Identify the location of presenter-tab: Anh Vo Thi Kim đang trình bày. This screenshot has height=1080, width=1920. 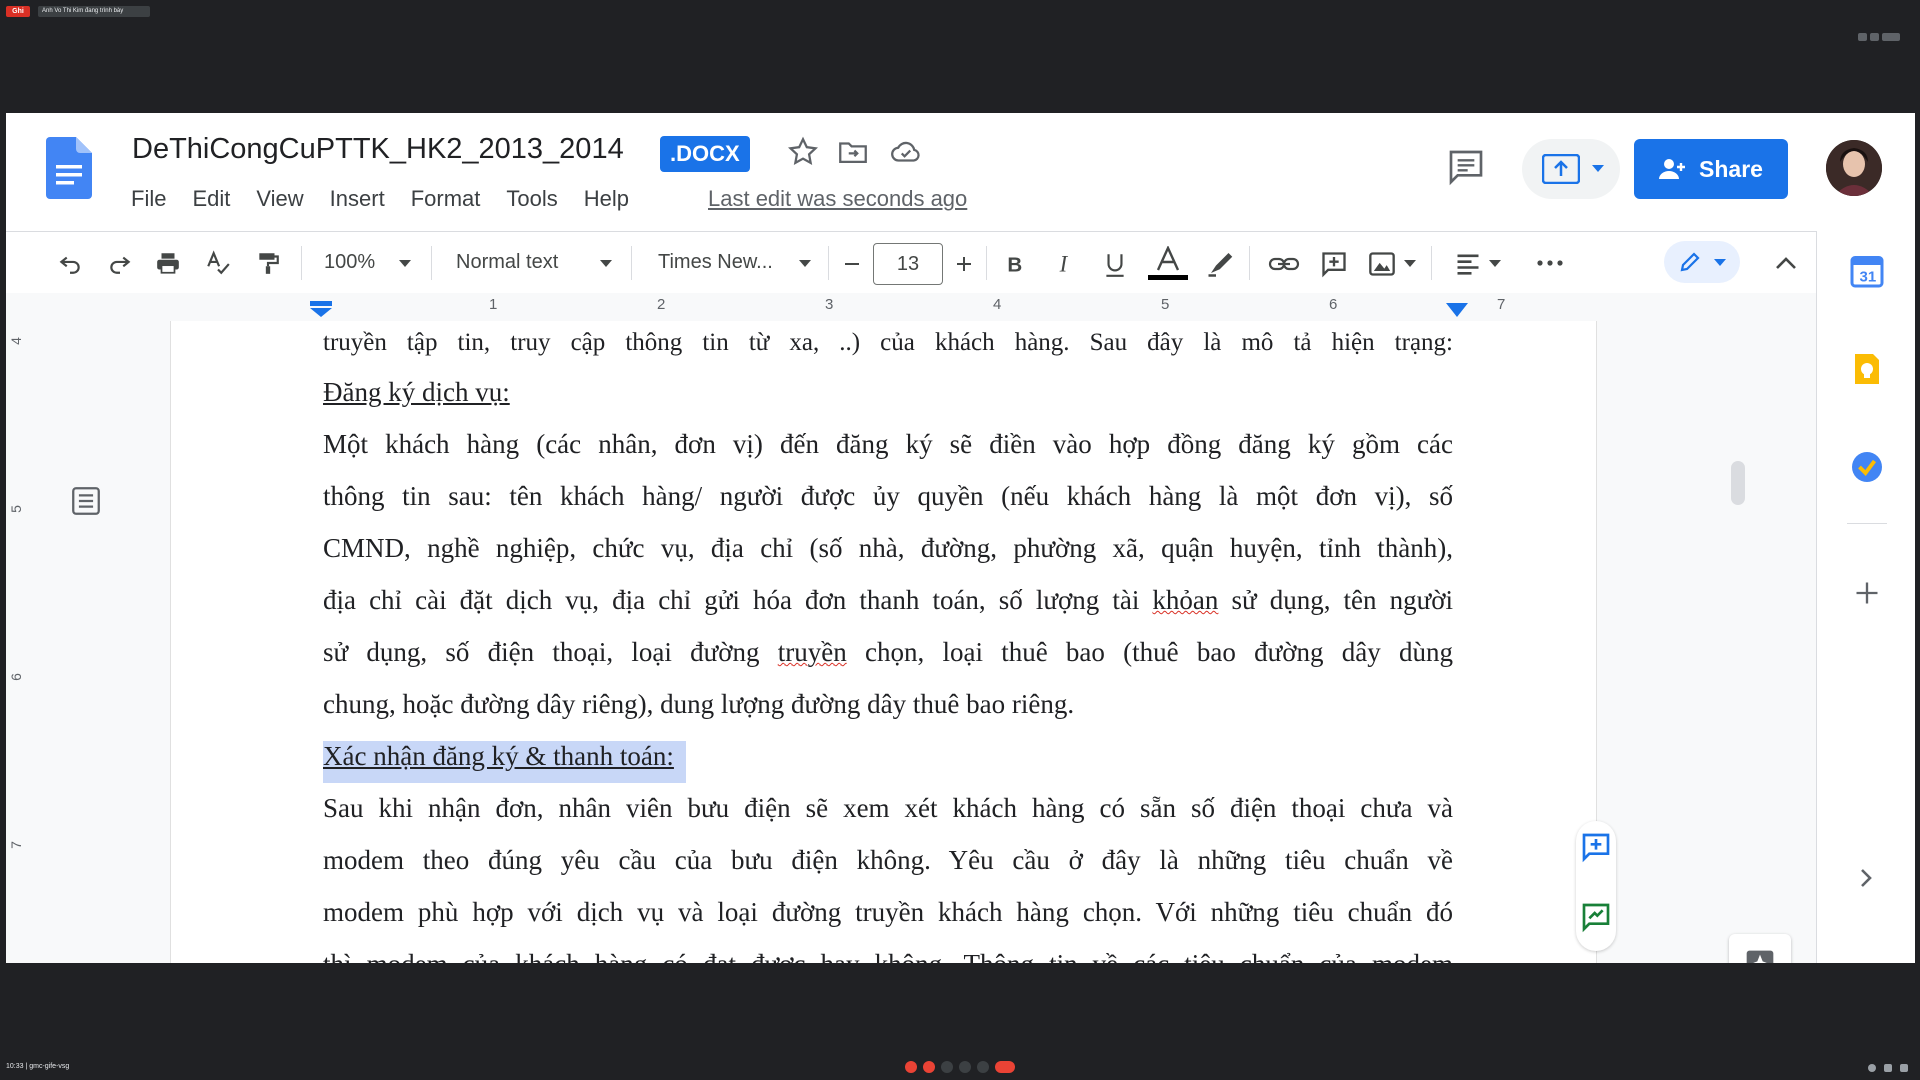
(94, 11).